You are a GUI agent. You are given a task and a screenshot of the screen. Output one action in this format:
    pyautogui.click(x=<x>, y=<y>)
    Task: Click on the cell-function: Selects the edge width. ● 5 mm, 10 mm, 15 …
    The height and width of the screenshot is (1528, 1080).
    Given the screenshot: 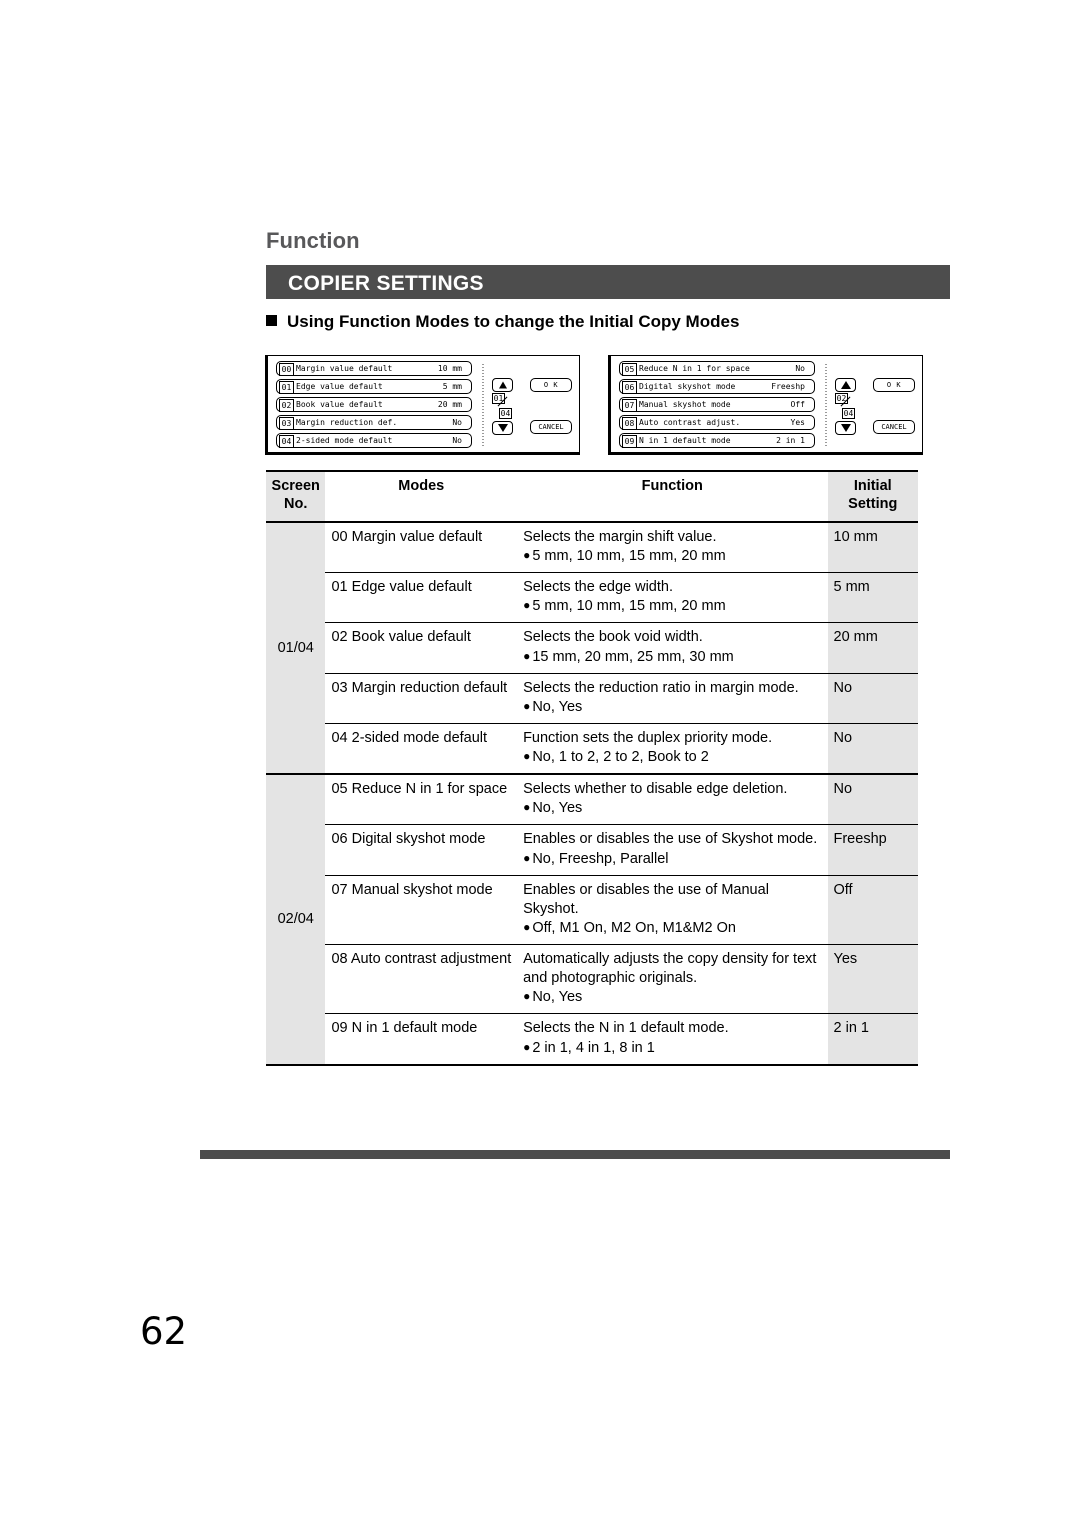 What is the action you would take?
    pyautogui.click(x=672, y=598)
    